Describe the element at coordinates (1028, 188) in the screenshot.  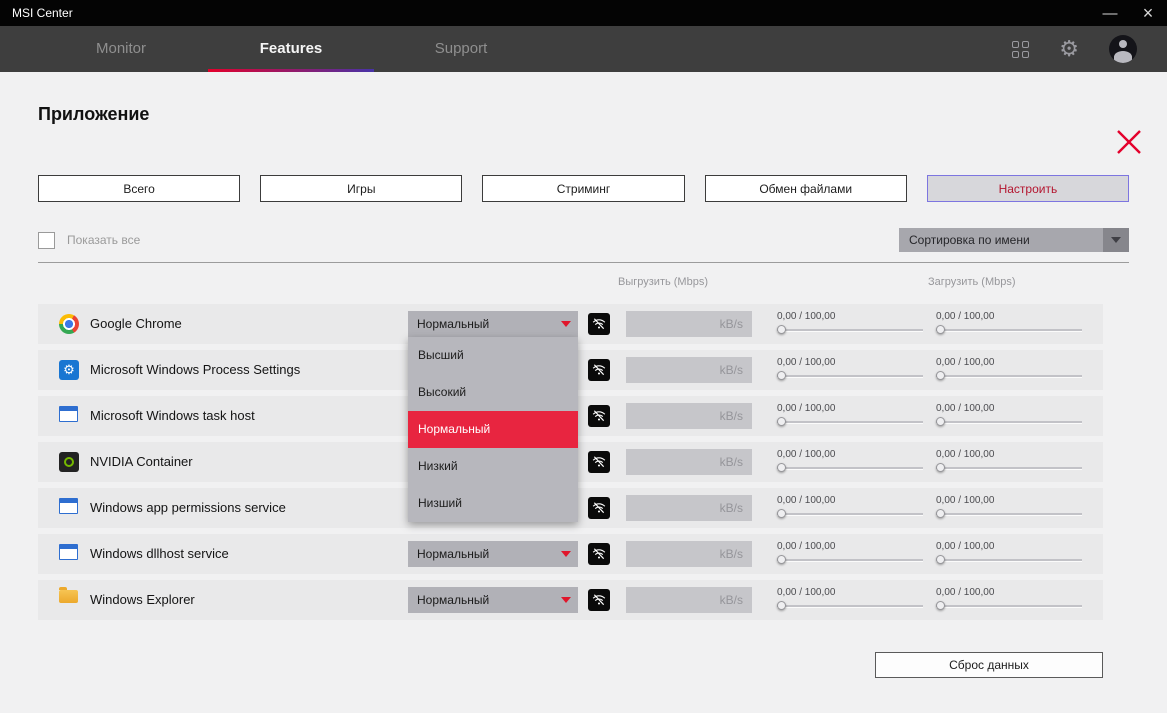
I see `filter-customize-button: Настроить` at that location.